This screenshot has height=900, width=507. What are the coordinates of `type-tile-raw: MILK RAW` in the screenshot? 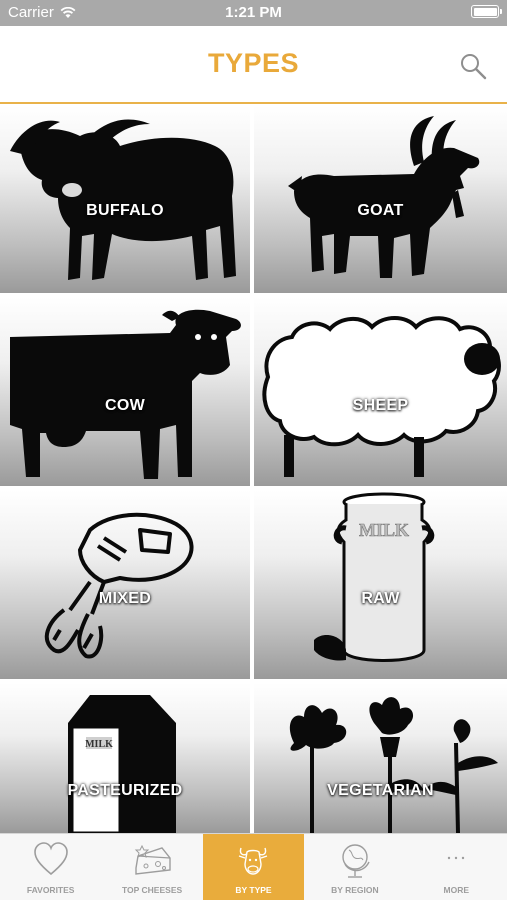 It's located at (380, 584).